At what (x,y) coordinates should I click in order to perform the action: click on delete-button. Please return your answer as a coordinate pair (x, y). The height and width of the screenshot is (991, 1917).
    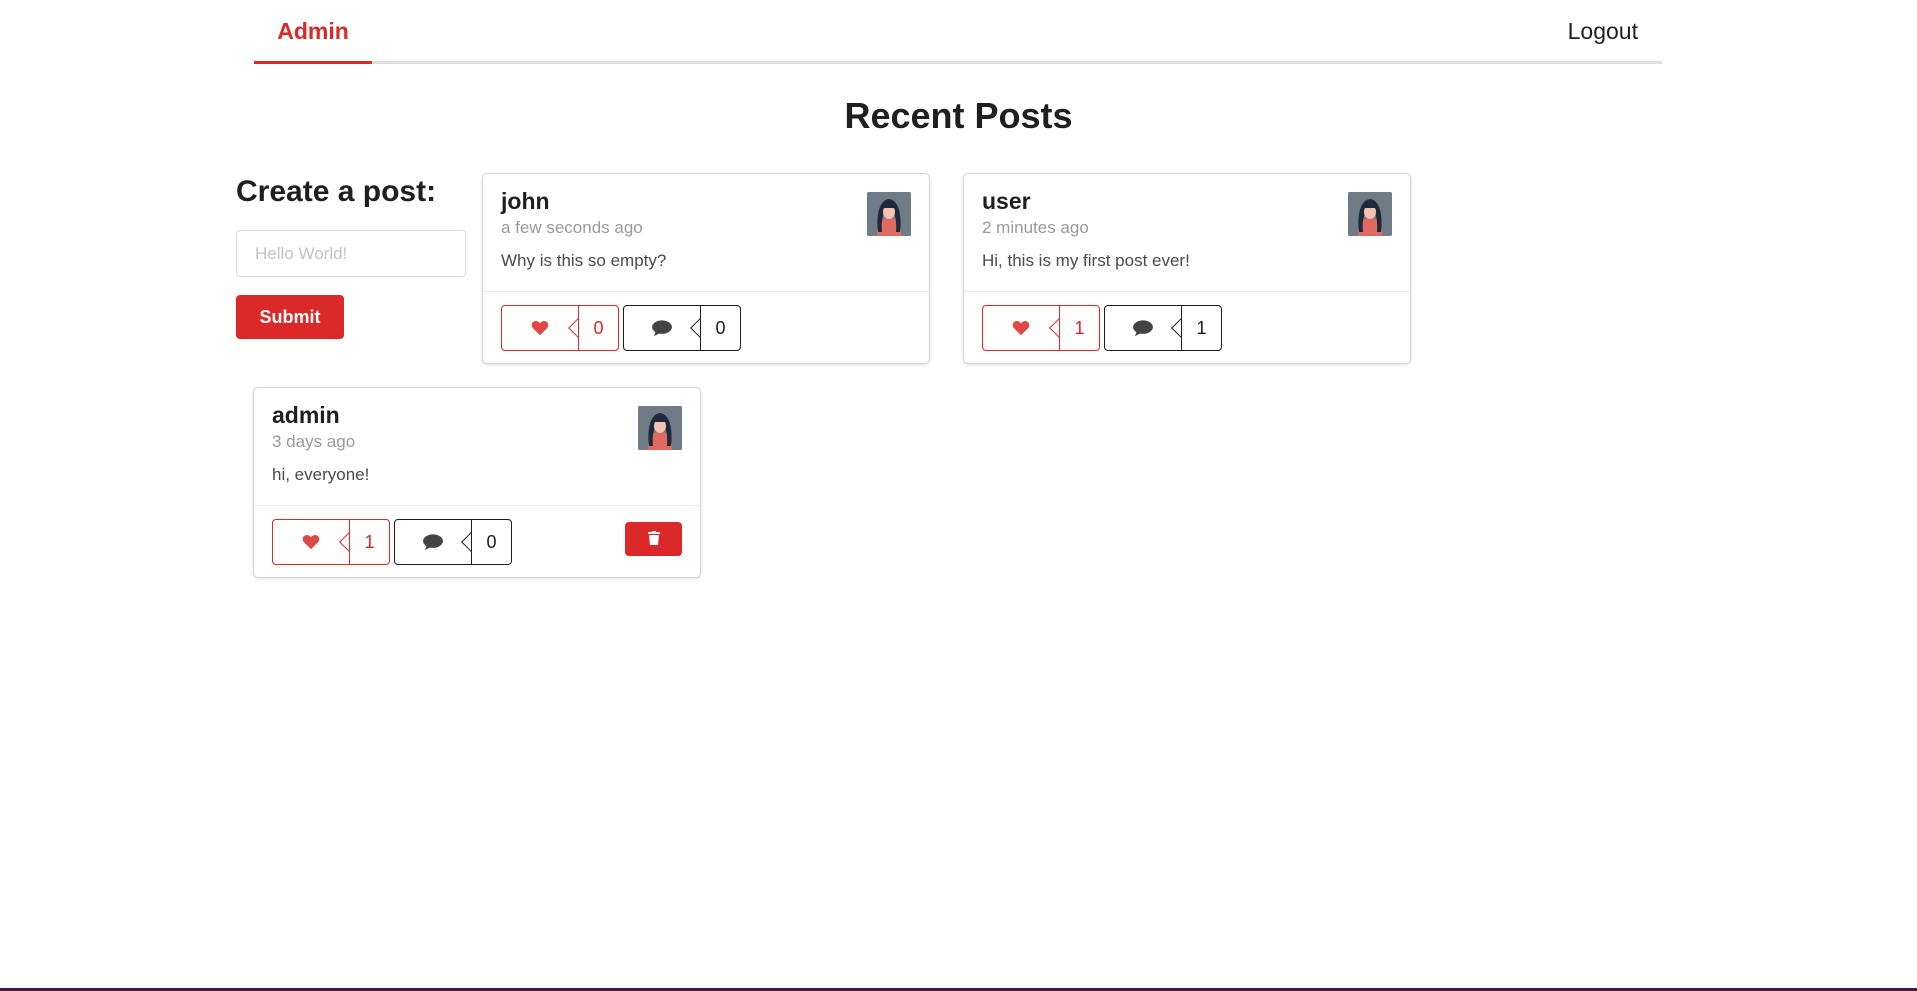
    Looking at the image, I should click on (653, 539).